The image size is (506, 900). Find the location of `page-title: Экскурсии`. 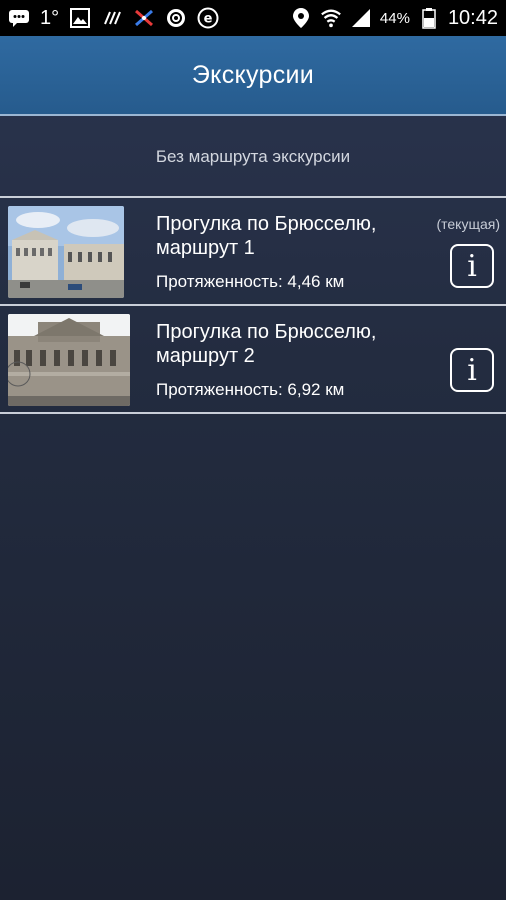

page-title: Экскурсии is located at coordinates (253, 74).